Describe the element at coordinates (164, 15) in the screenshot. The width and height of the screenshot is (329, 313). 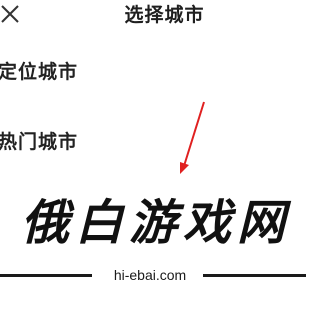
I see `page-title: 选择城市` at that location.